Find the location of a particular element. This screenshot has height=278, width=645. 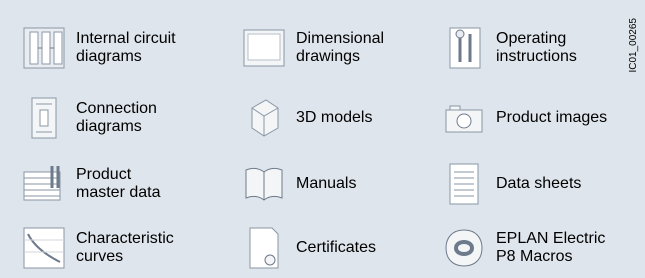

item-label: Certificates is located at coordinates (336, 247).